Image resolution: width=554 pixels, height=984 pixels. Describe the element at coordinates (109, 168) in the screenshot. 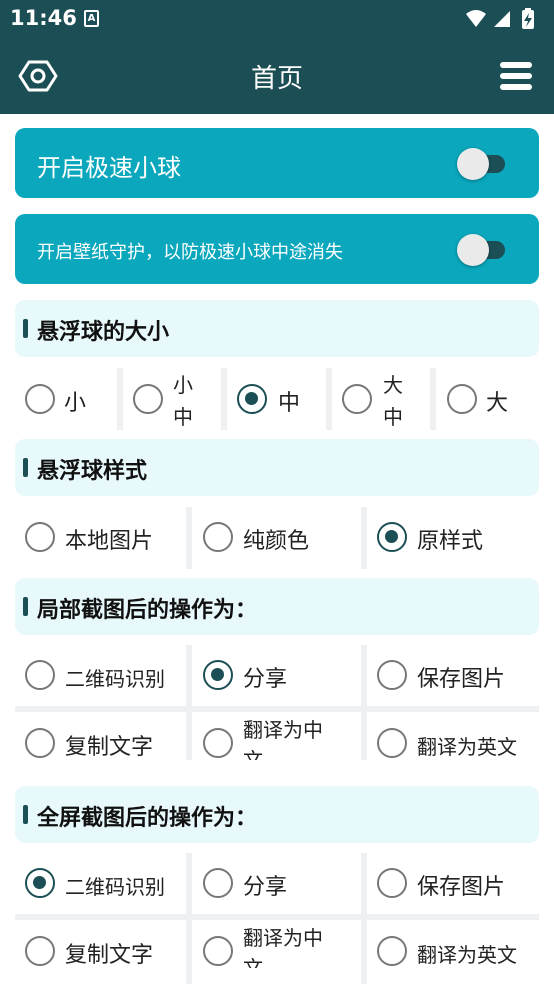

I see `toggle-label-floating-ball: 开启极速小球` at that location.